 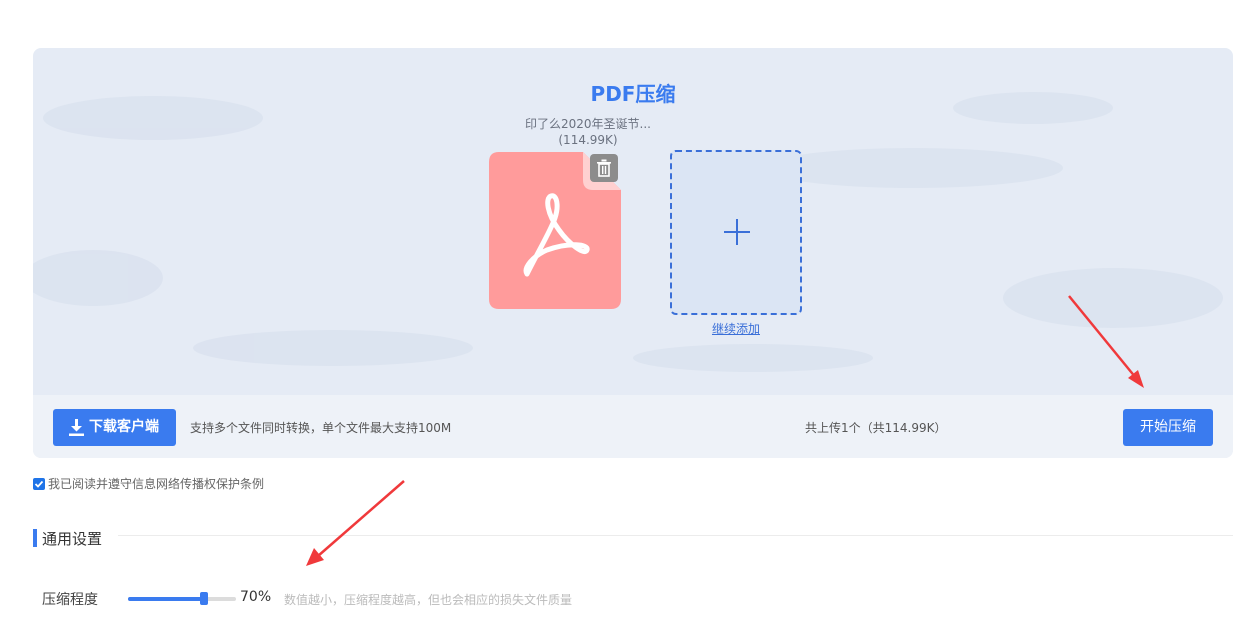 I want to click on compression-label: 压缩程度, so click(x=70, y=600).